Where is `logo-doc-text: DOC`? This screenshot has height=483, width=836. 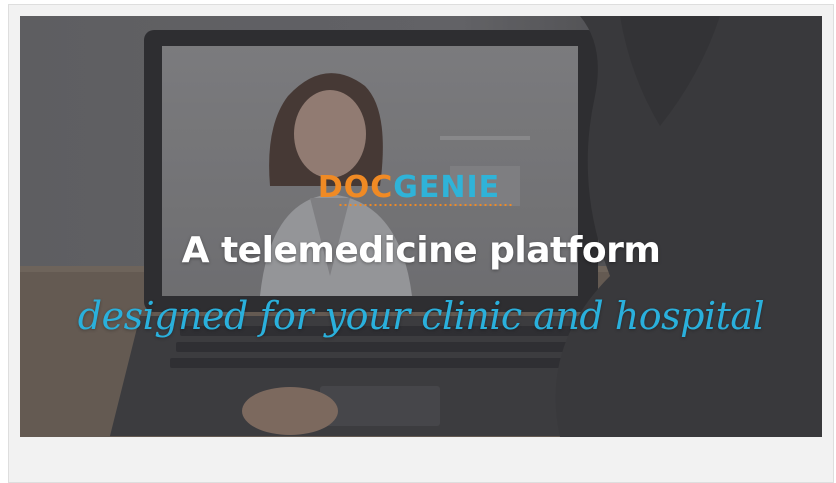 logo-doc-text: DOC is located at coordinates (355, 187).